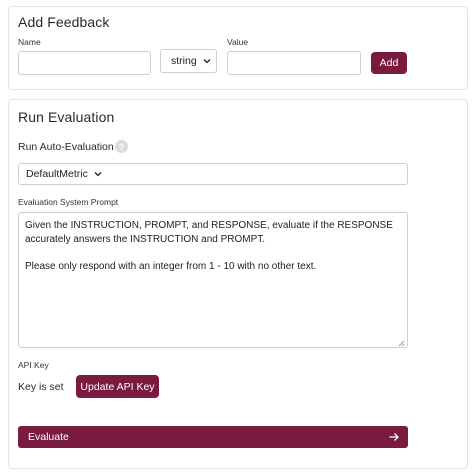 The image size is (474, 474). I want to click on help-circle-icon: ?, so click(121, 146).